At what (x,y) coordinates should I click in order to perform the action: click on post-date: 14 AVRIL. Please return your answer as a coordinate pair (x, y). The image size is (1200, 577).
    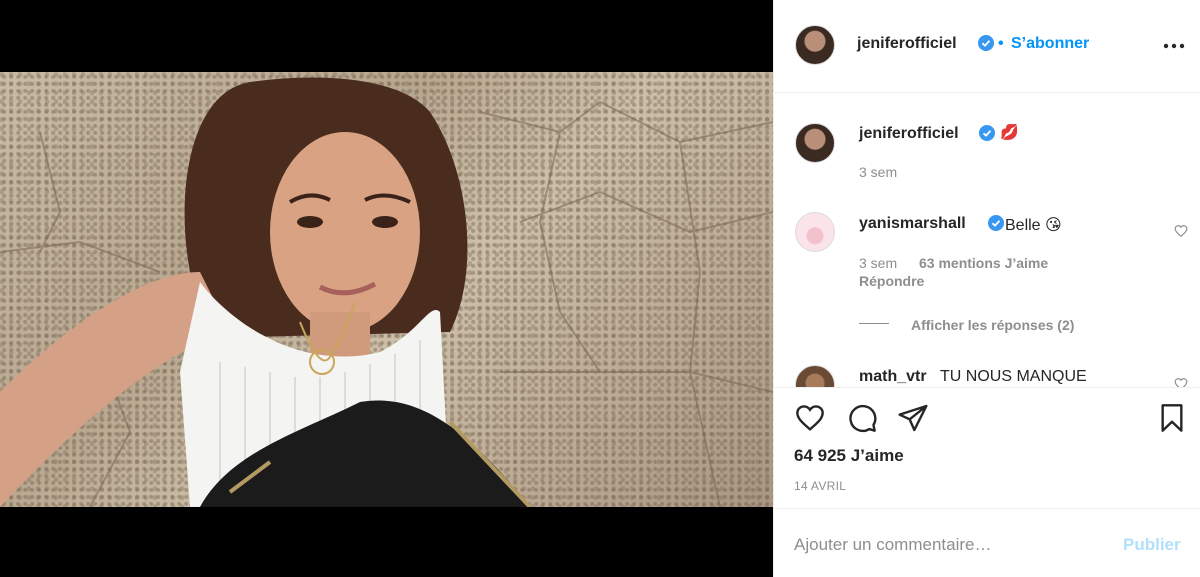
    Looking at the image, I should click on (820, 486).